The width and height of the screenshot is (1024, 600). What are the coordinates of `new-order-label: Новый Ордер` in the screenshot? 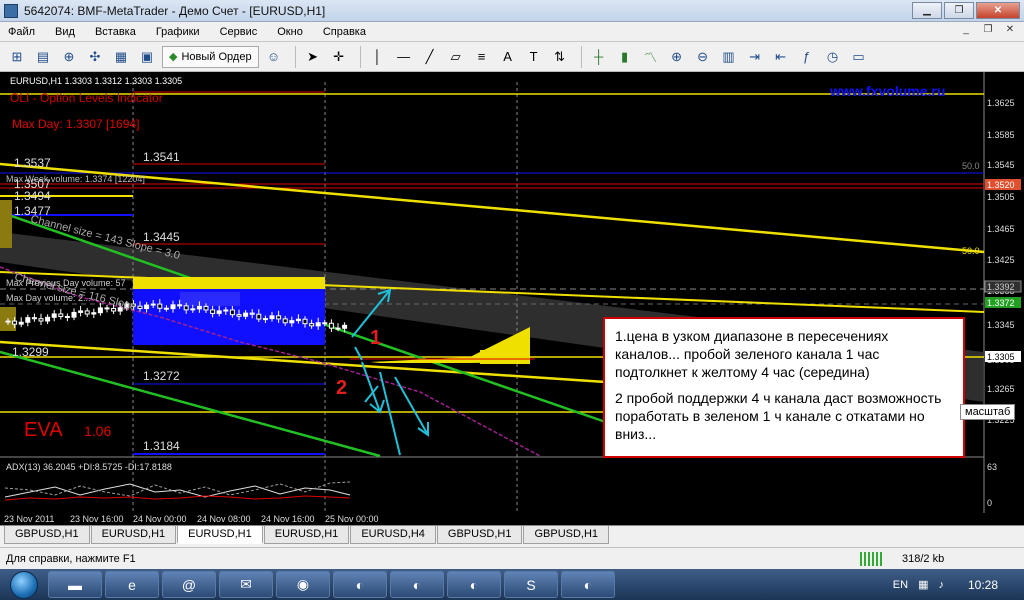 It's located at (216, 56).